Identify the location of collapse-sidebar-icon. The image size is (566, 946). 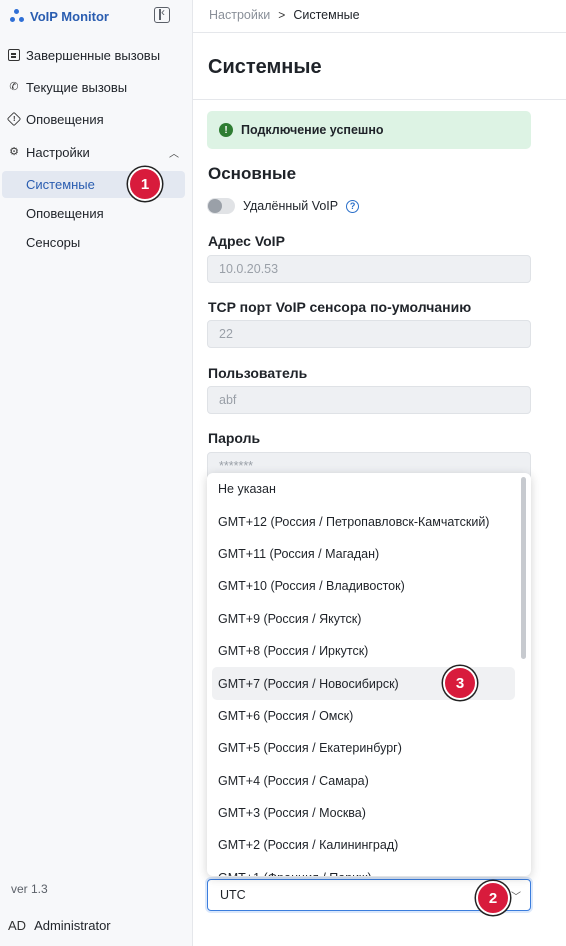
(162, 14).